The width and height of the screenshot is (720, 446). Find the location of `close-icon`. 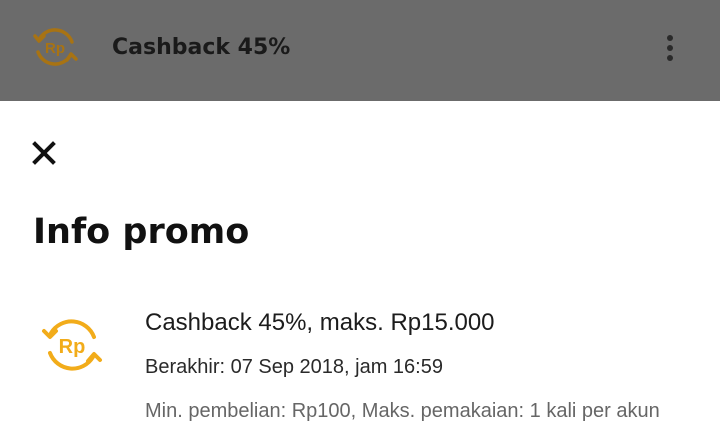

close-icon is located at coordinates (44, 153).